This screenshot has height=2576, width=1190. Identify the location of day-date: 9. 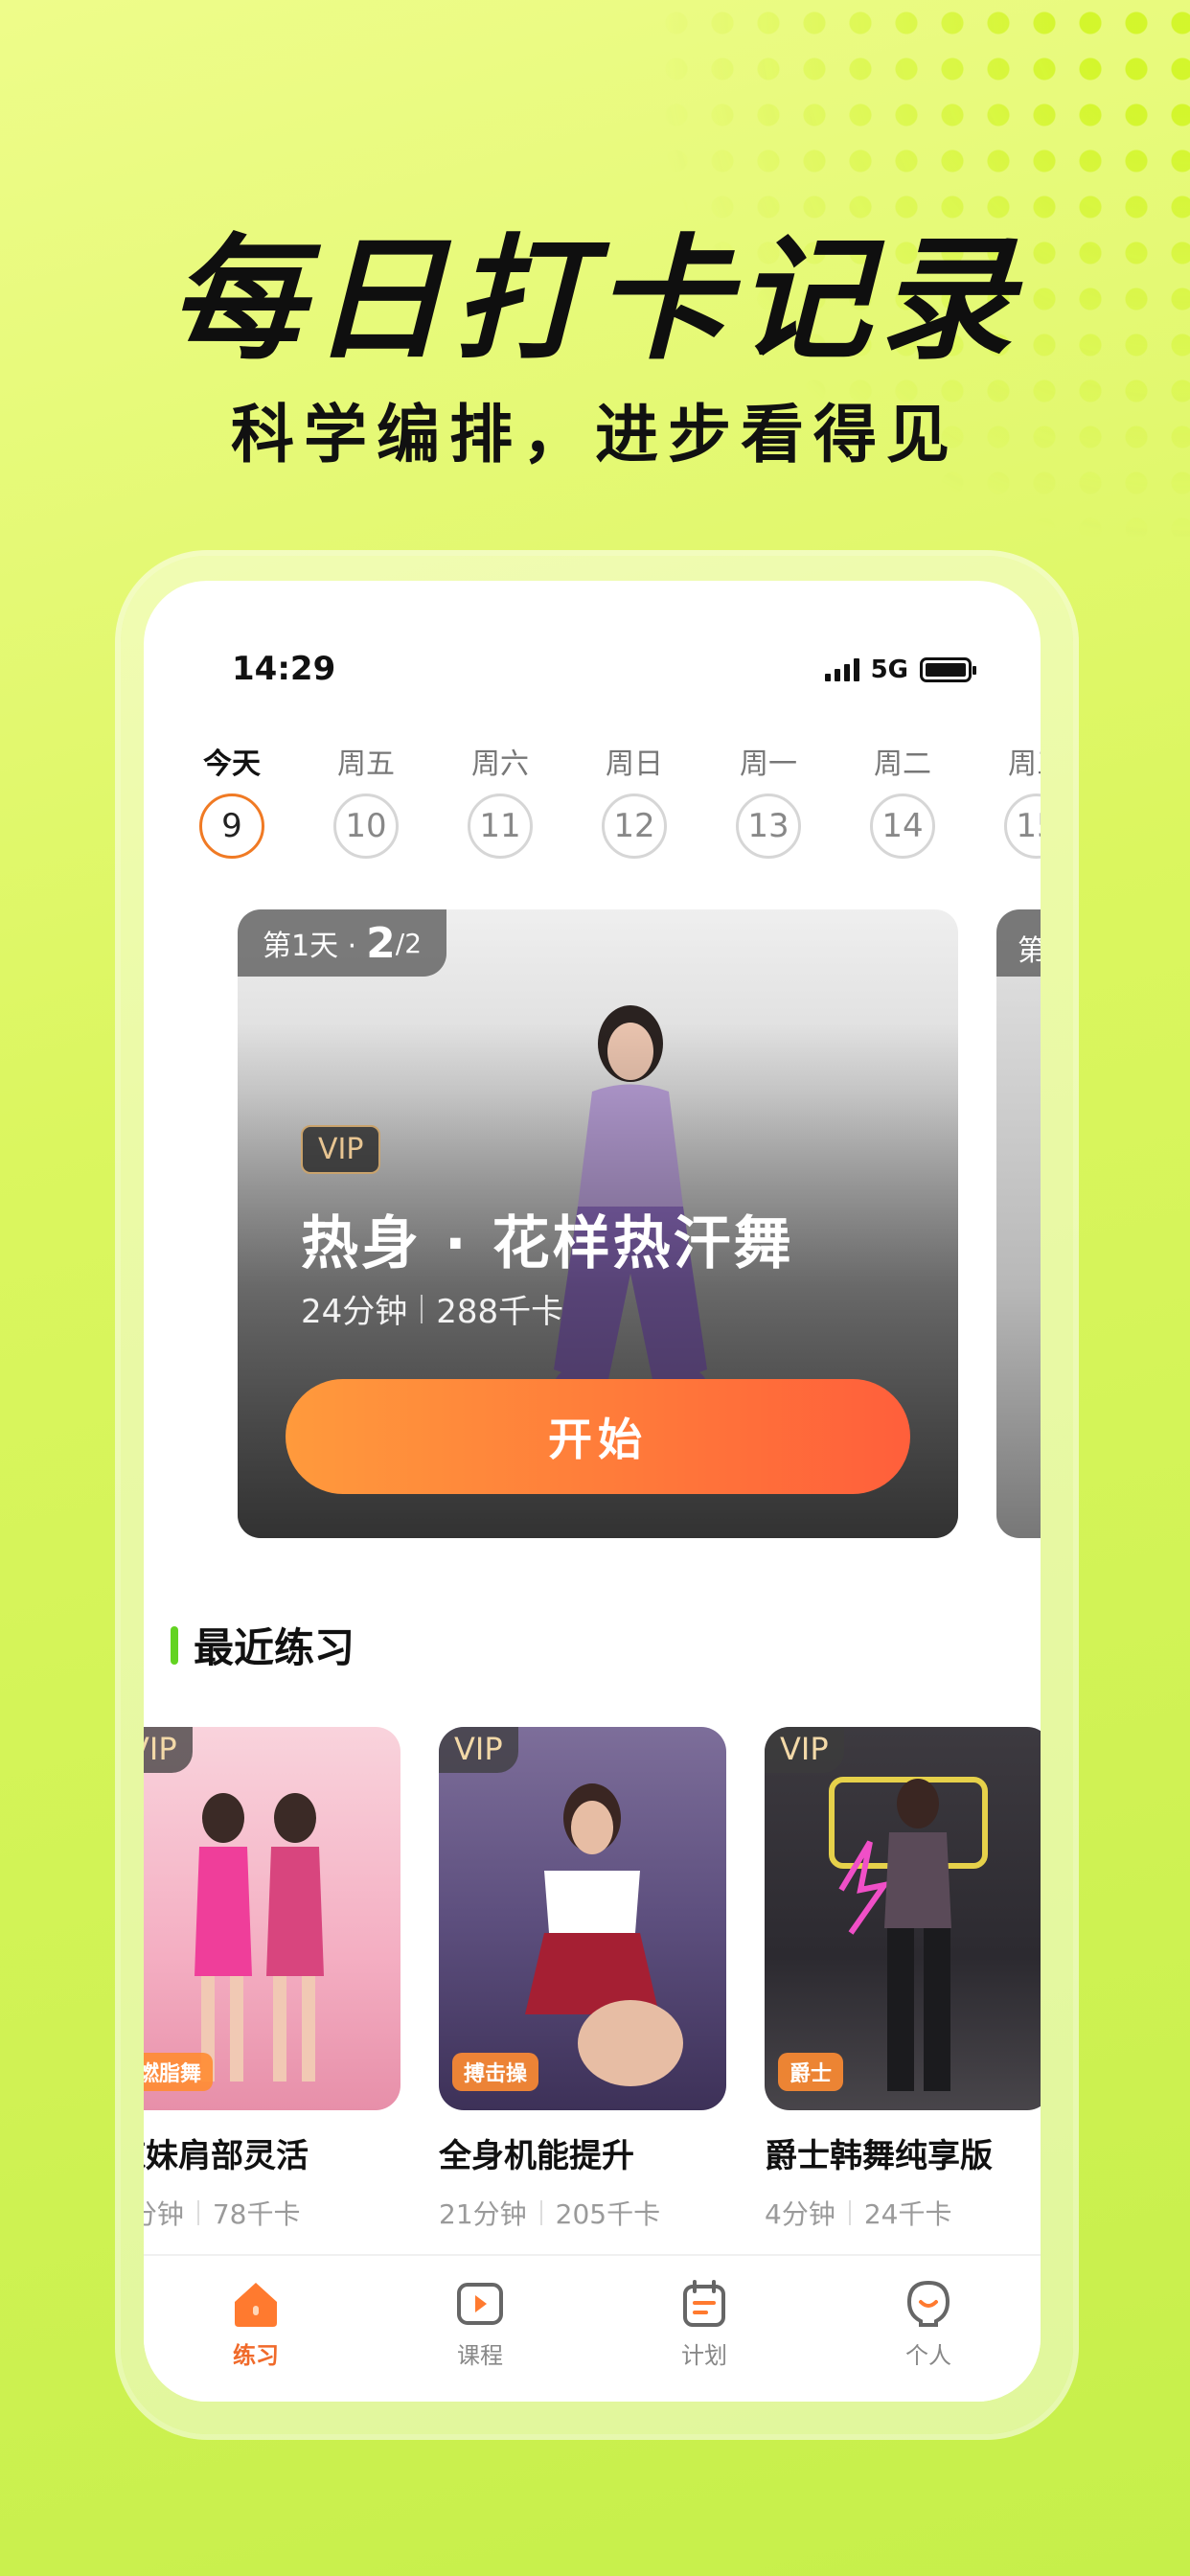
(232, 826).